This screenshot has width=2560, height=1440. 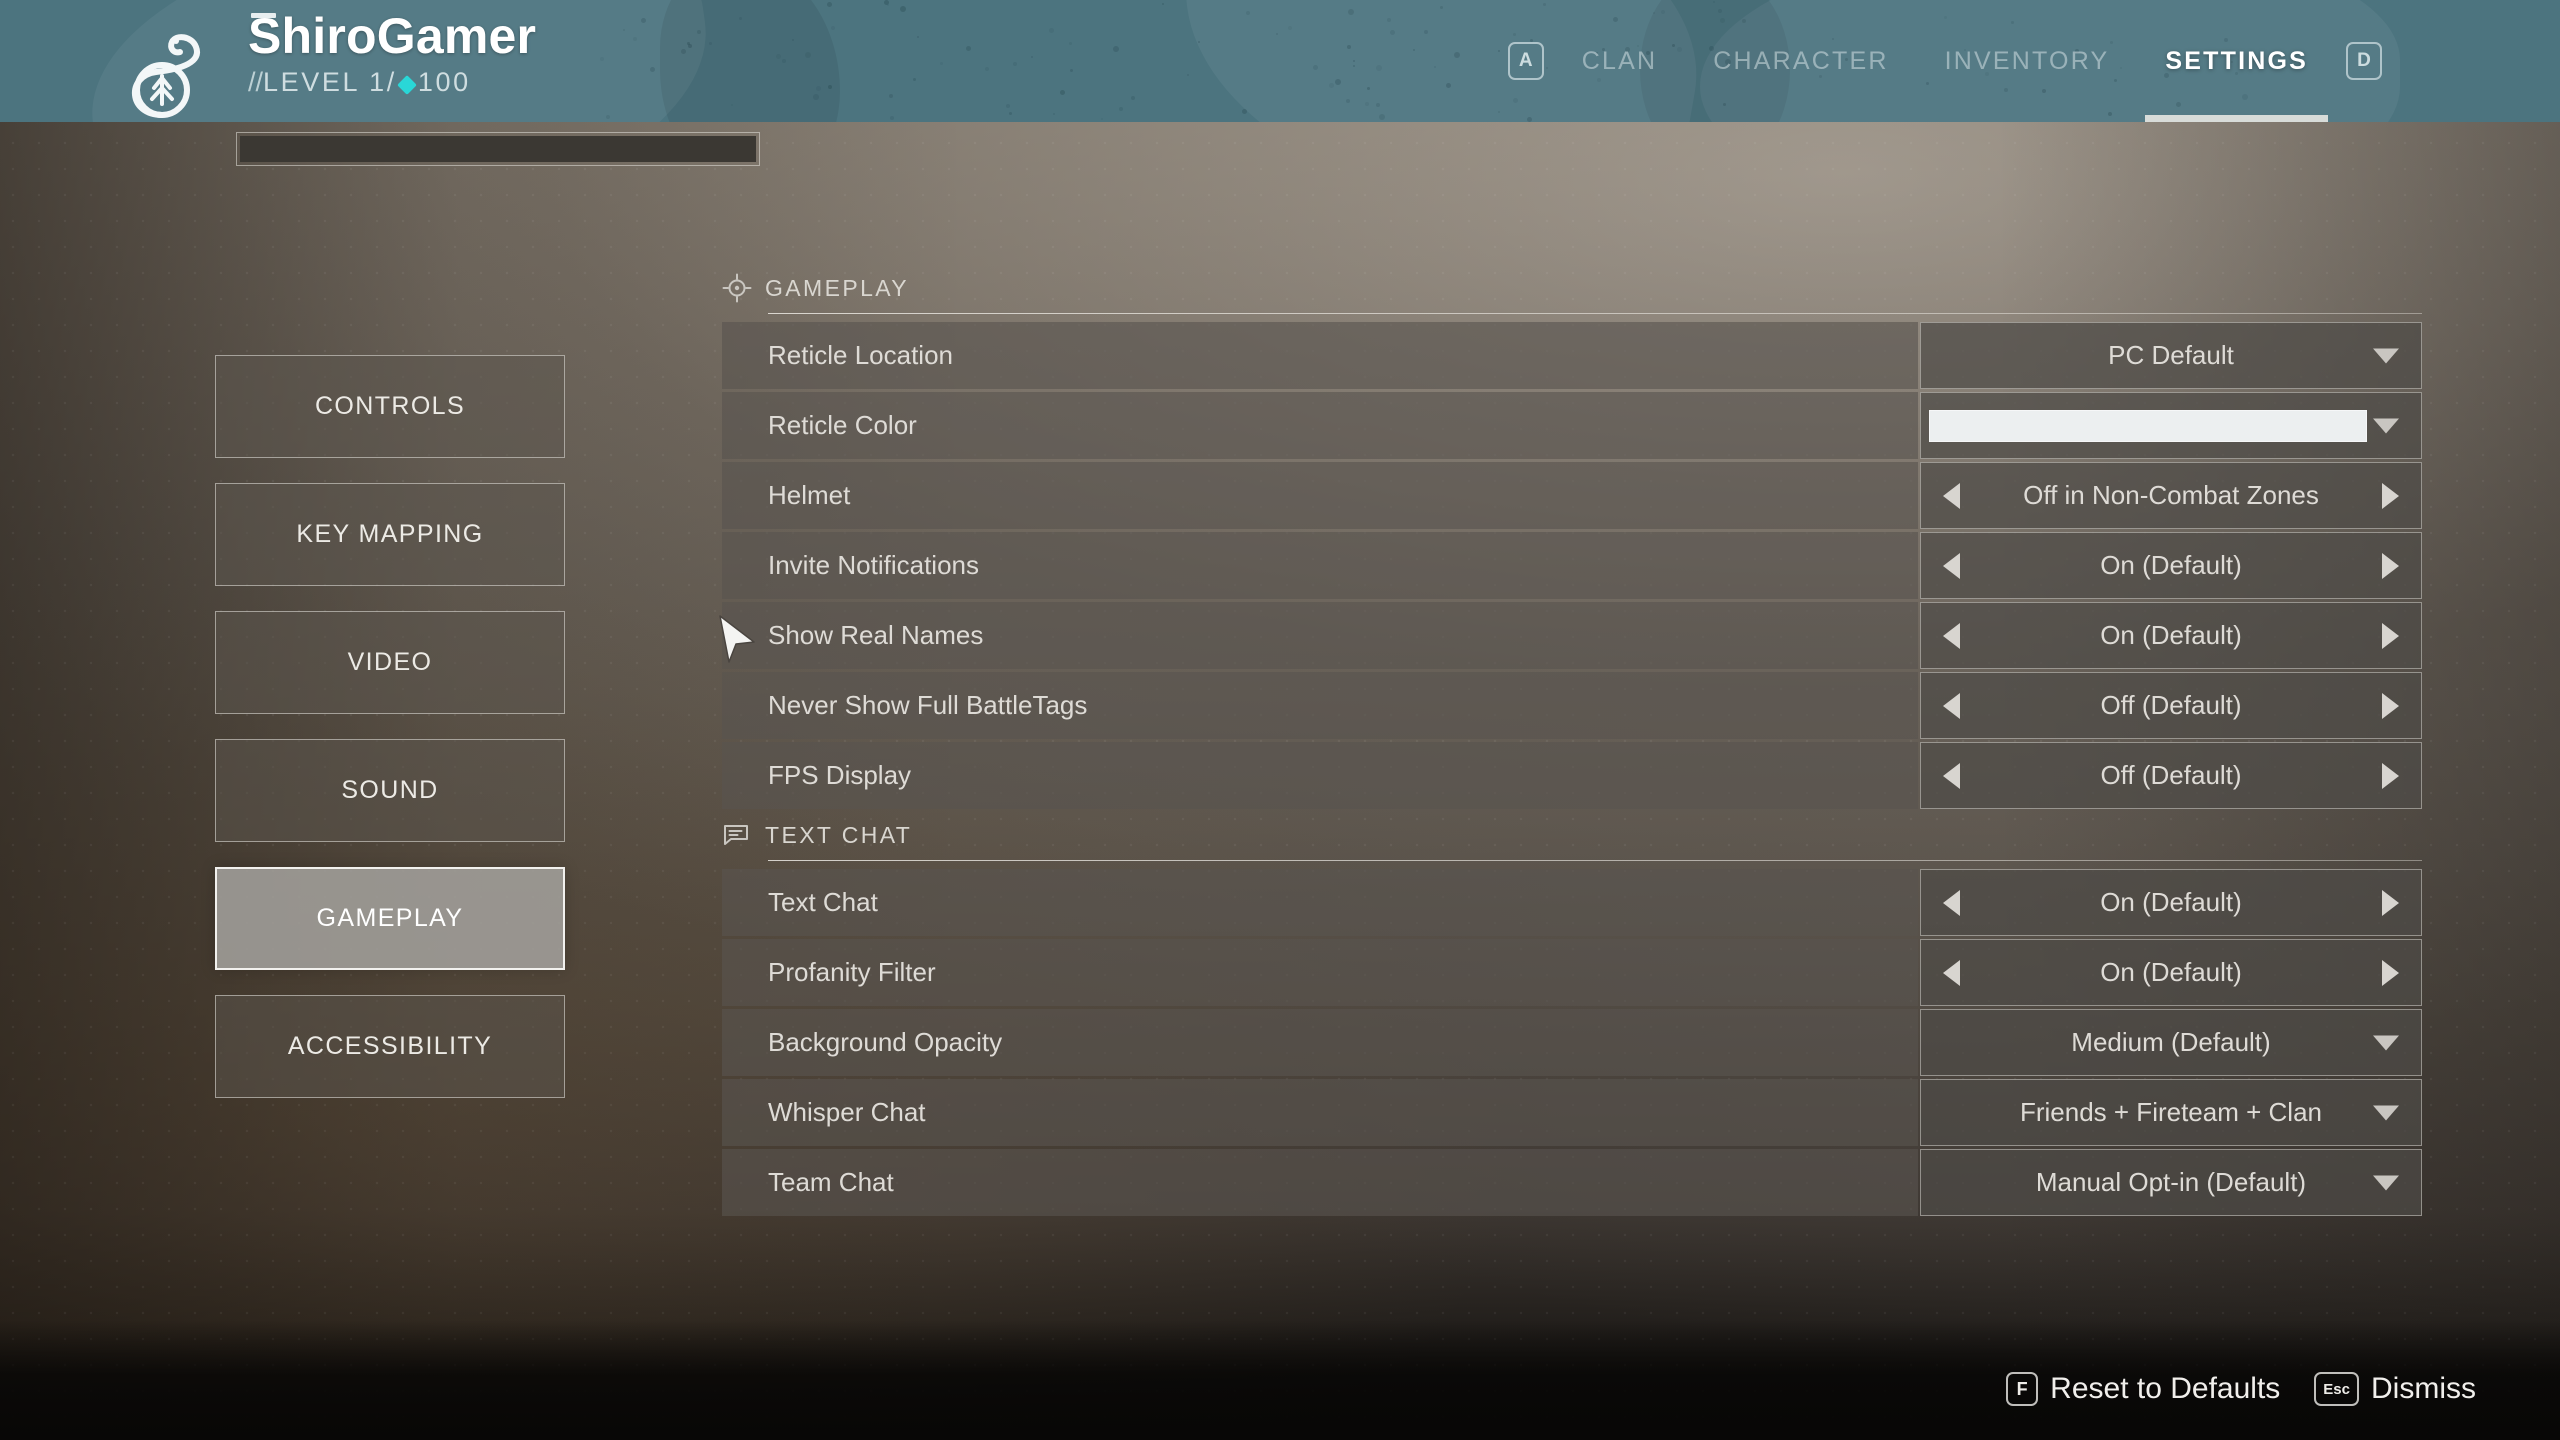 I want to click on sidebar-item-label: KEY MAPPING, so click(x=390, y=534).